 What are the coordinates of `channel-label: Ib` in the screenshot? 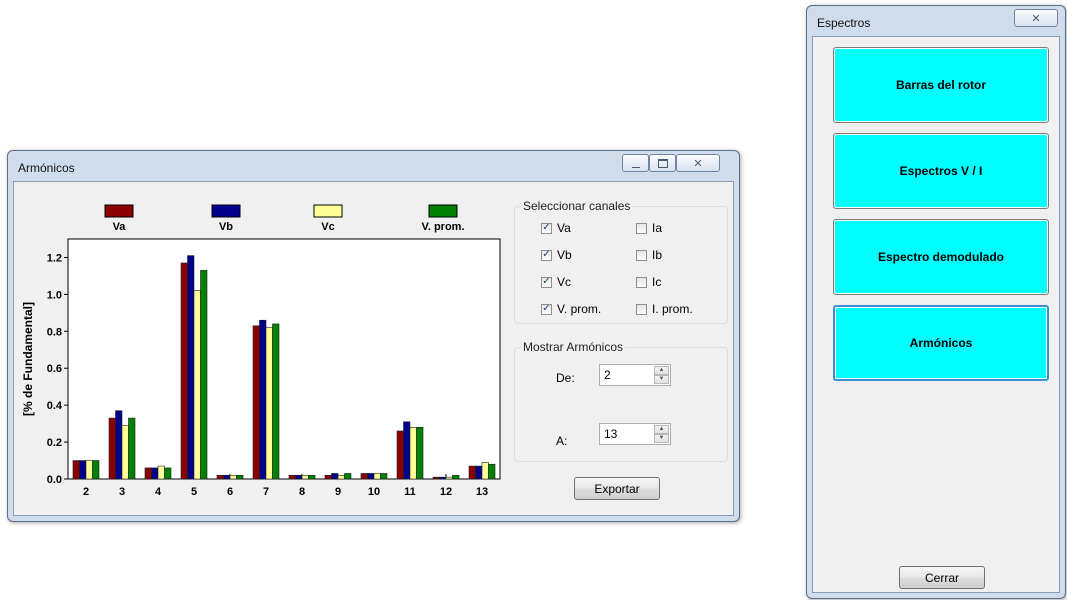 It's located at (657, 255).